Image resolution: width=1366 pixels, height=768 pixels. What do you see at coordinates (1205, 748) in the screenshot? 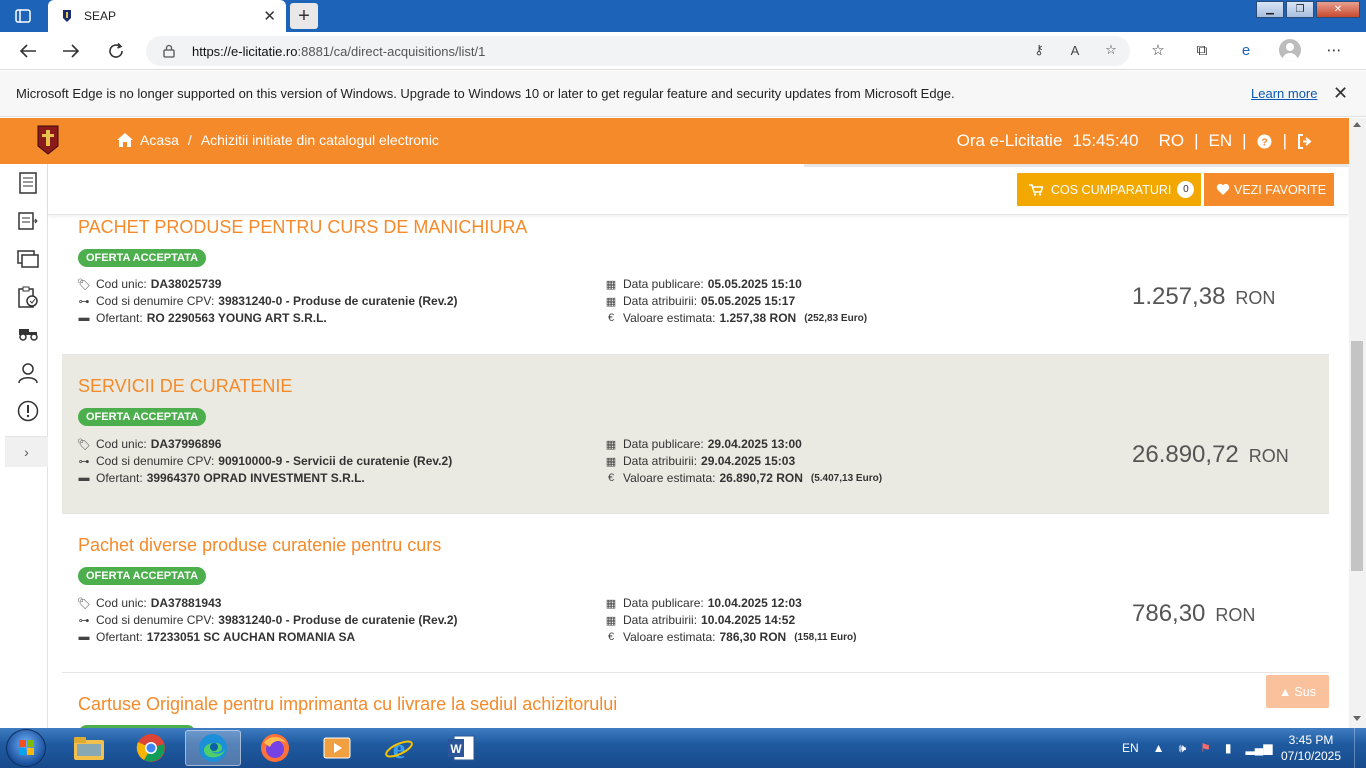
I see `flag-icon: ⚑` at bounding box center [1205, 748].